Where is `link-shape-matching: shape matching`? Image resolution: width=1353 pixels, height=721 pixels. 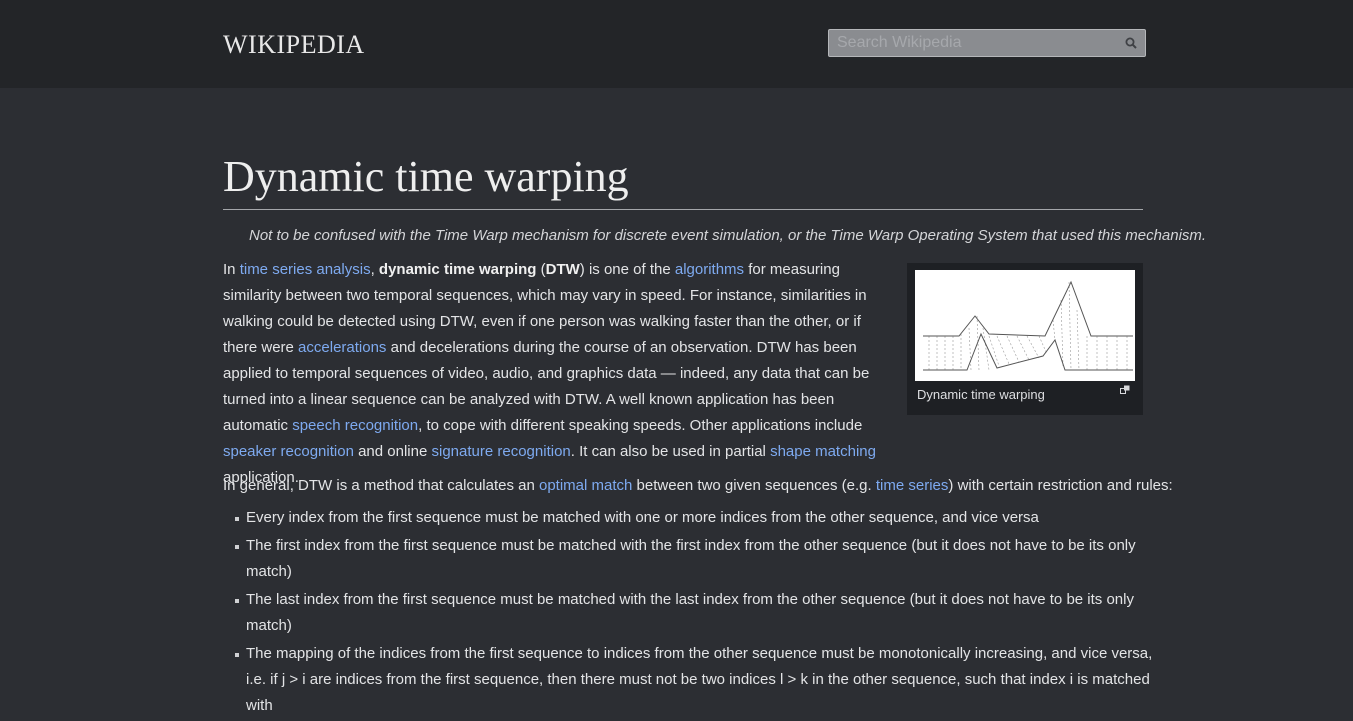
link-shape-matching: shape matching is located at coordinates (823, 451).